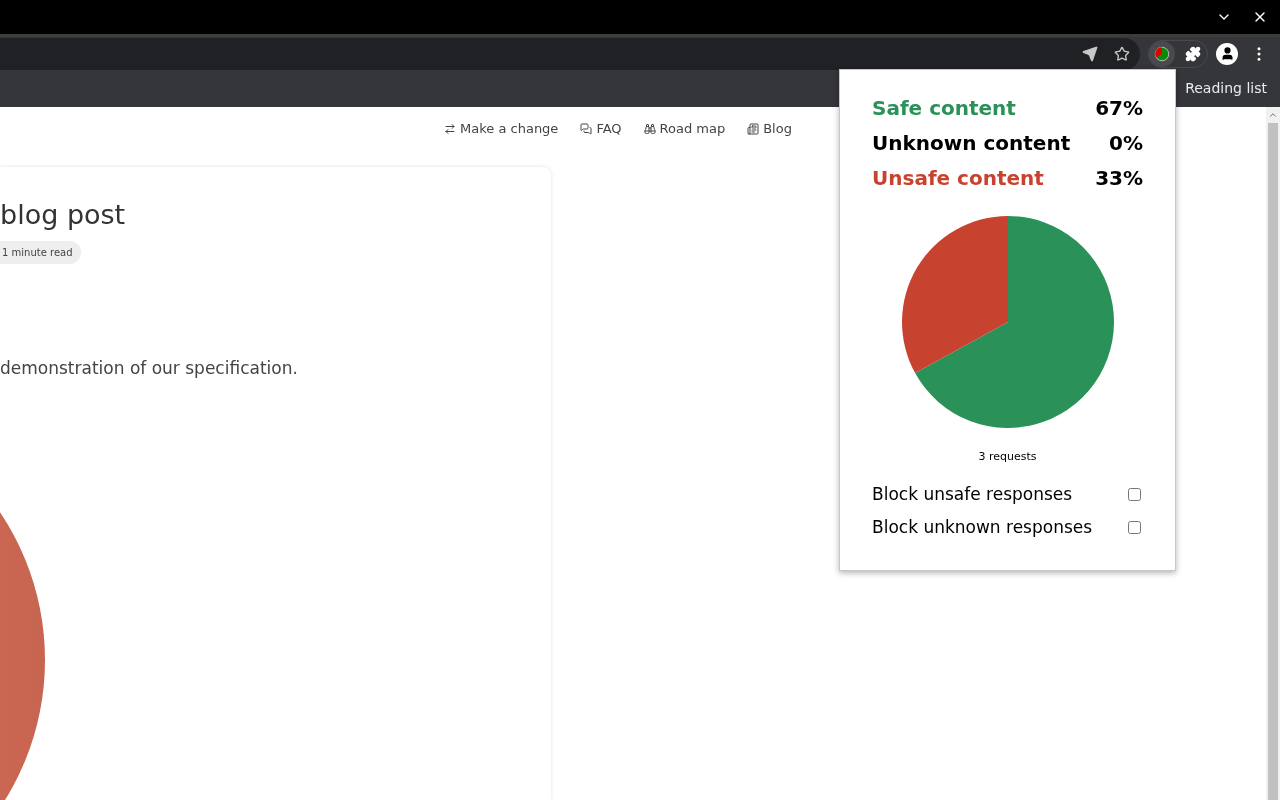 The image size is (1280, 800). Describe the element at coordinates (149, 368) in the screenshot. I see `post-paragraph: demonstration of our specification.` at that location.